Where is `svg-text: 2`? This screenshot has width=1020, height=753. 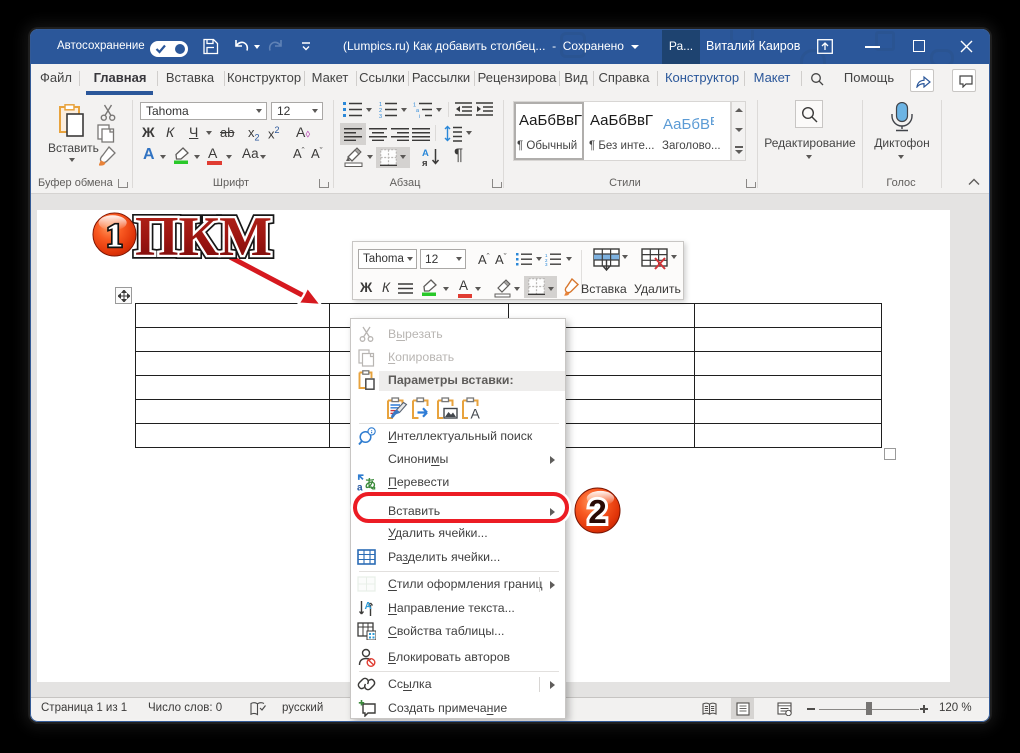
svg-text: 2 is located at coordinates (597, 512).